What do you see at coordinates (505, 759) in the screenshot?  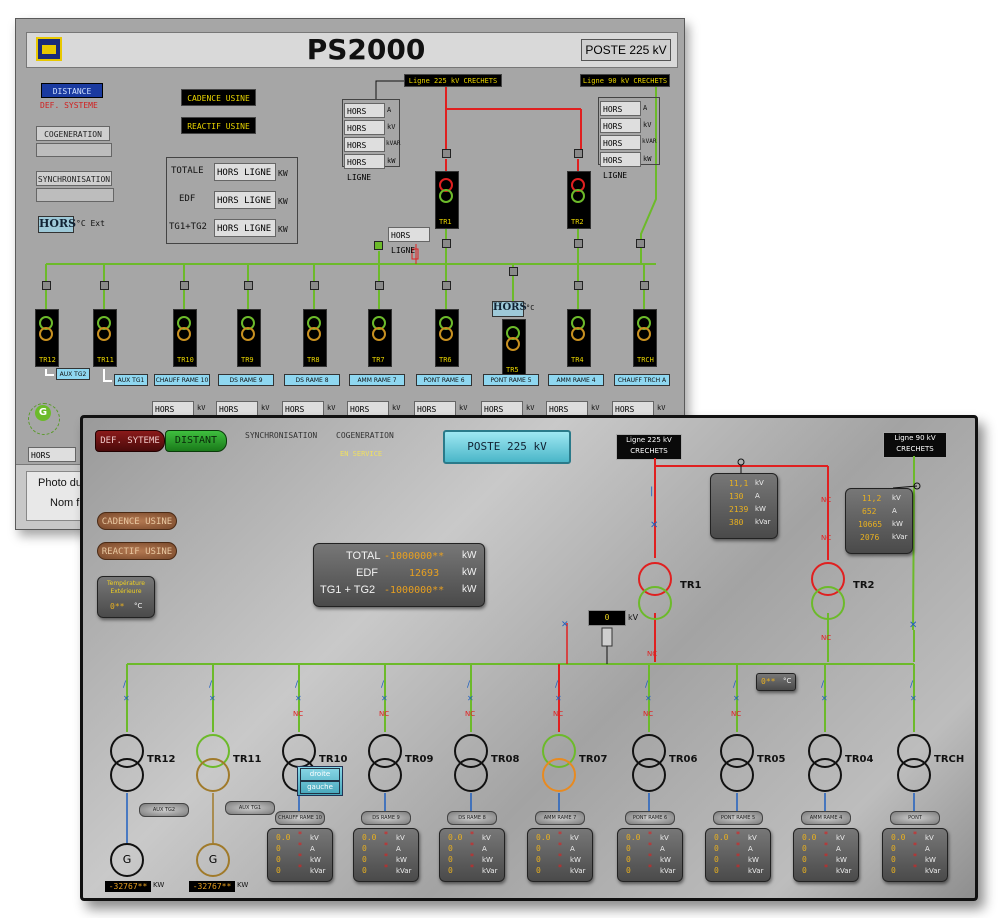 I see `label-tr08: TR08` at bounding box center [505, 759].